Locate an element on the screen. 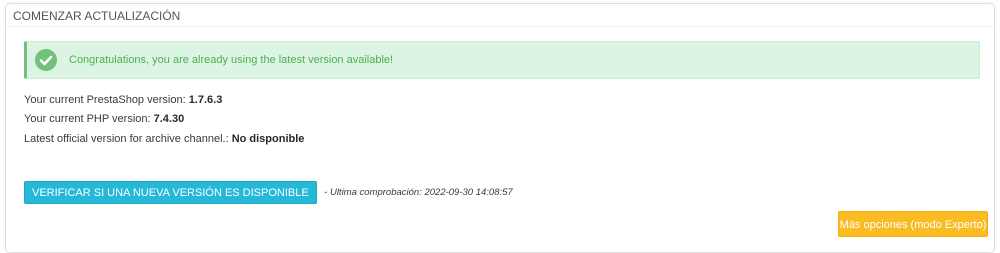  php-version-label: Your current PHP version: is located at coordinates (89, 119).